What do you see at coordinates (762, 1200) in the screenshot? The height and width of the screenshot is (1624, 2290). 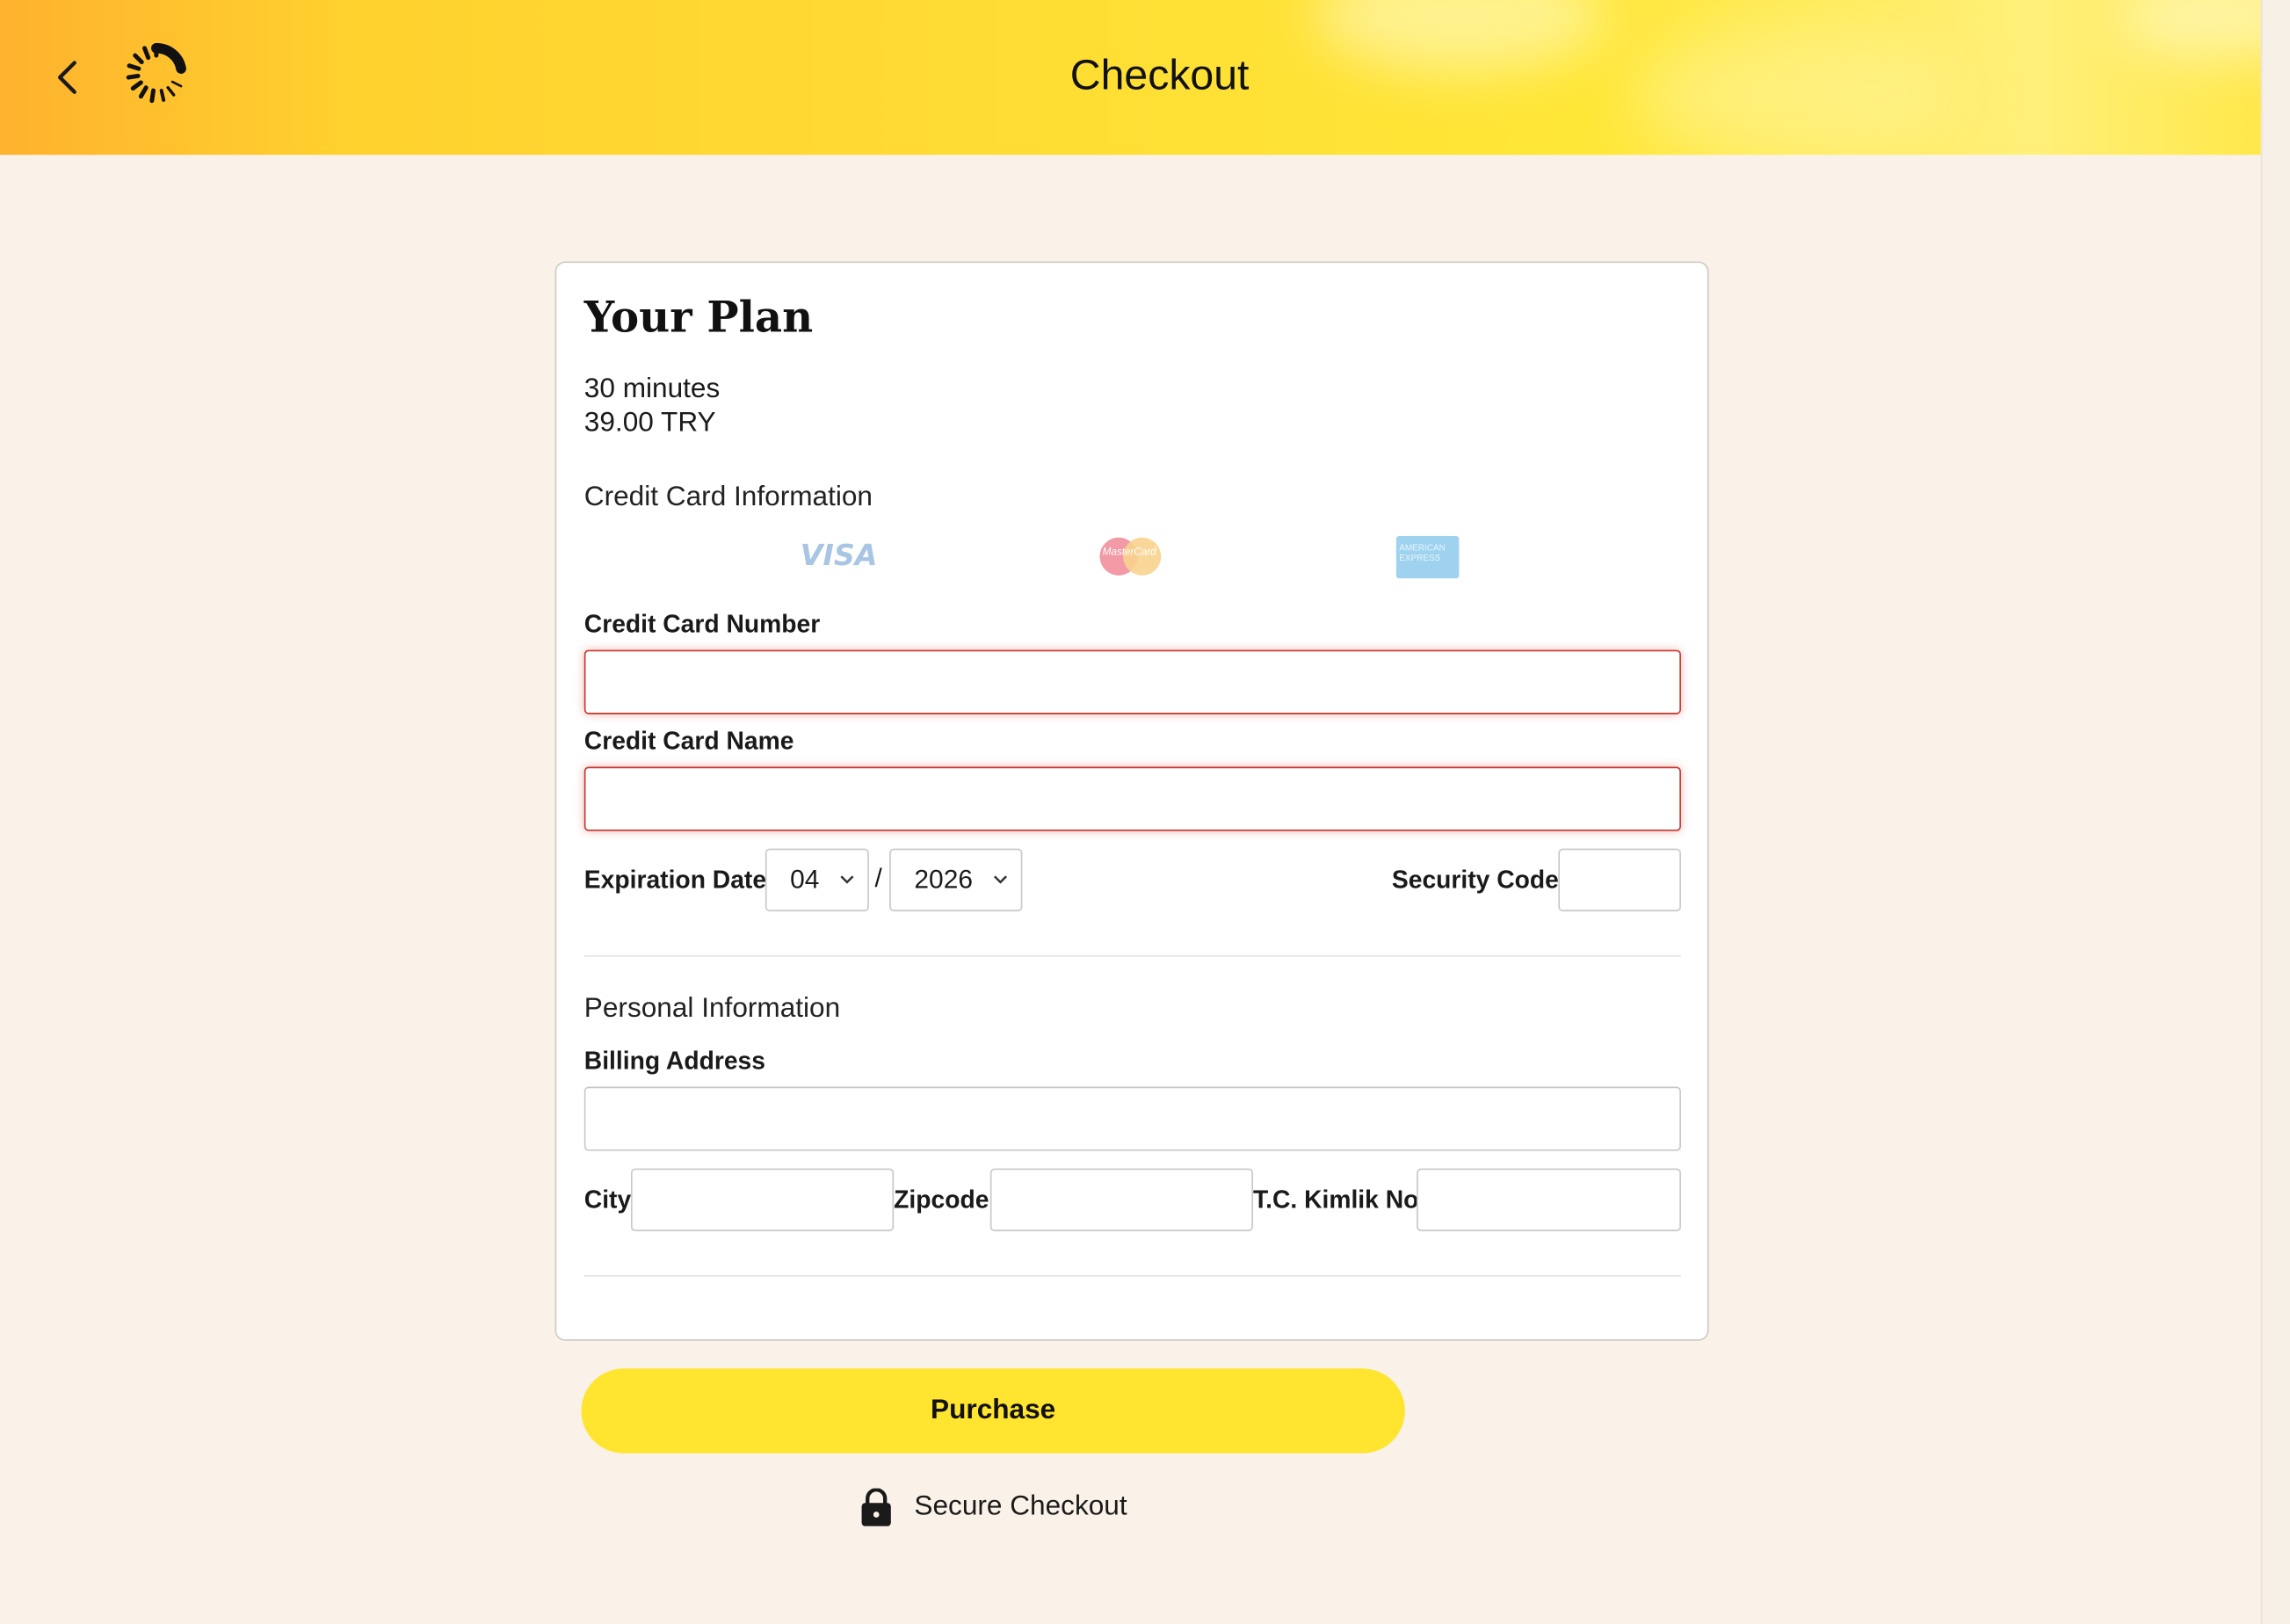 I see `city-input` at bounding box center [762, 1200].